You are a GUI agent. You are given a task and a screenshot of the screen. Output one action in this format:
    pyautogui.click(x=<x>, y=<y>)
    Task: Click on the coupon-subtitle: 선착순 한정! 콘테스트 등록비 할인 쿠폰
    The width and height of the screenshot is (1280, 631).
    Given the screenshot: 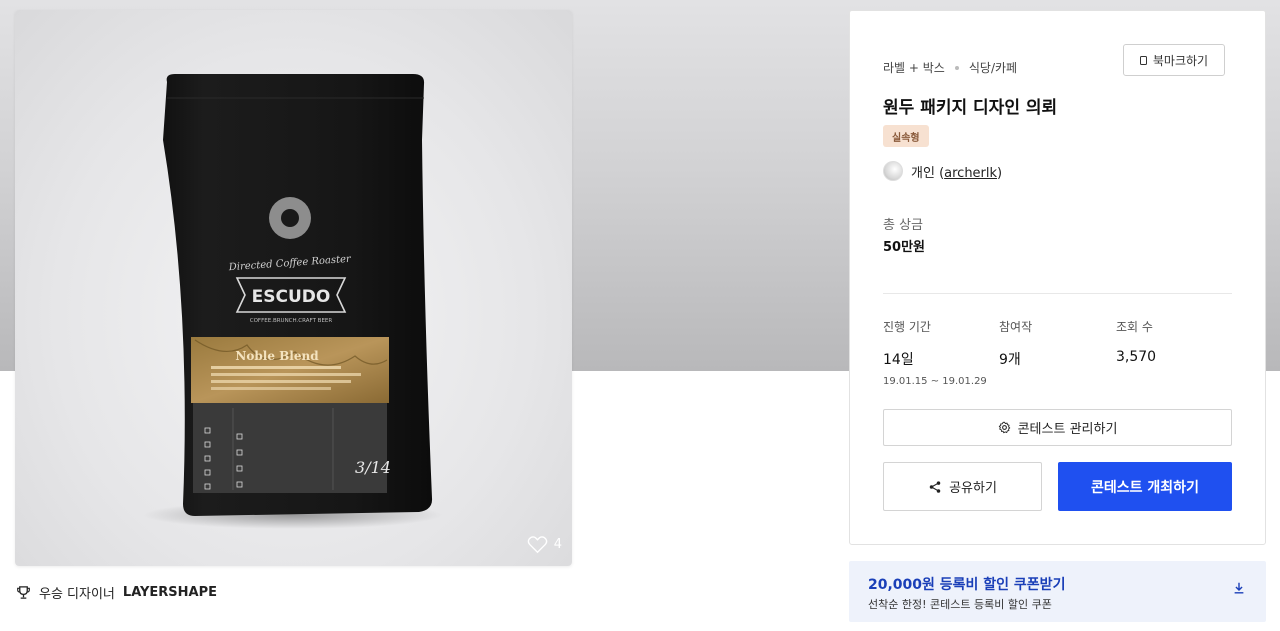 What is the action you would take?
    pyautogui.click(x=960, y=604)
    